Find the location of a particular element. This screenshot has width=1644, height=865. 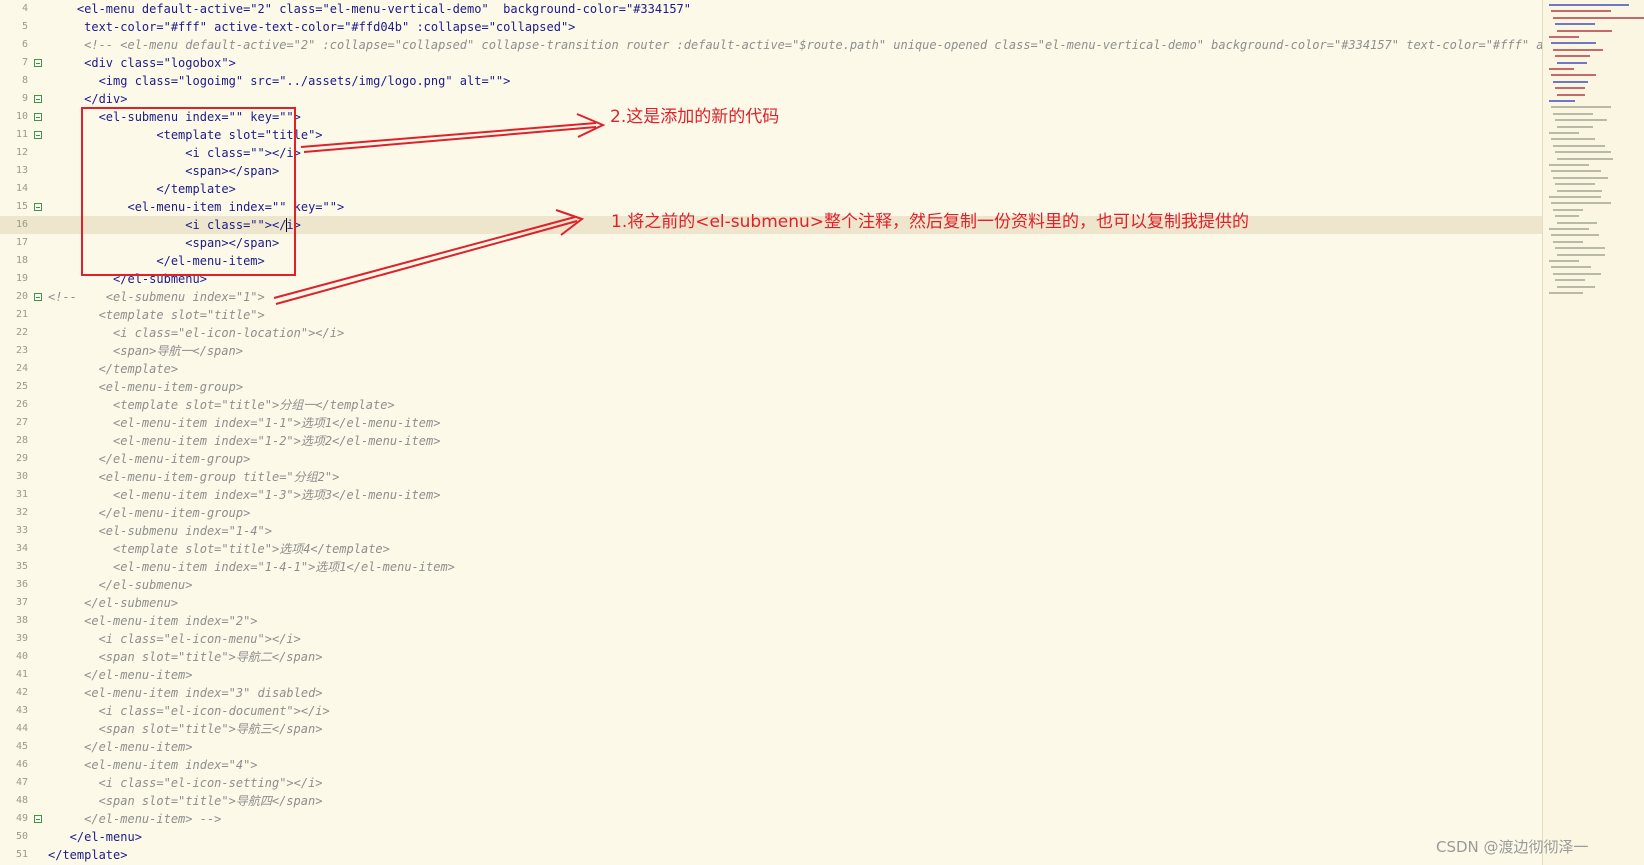

annotation-new-code: 2.这是添加的新的代码 is located at coordinates (695, 117).